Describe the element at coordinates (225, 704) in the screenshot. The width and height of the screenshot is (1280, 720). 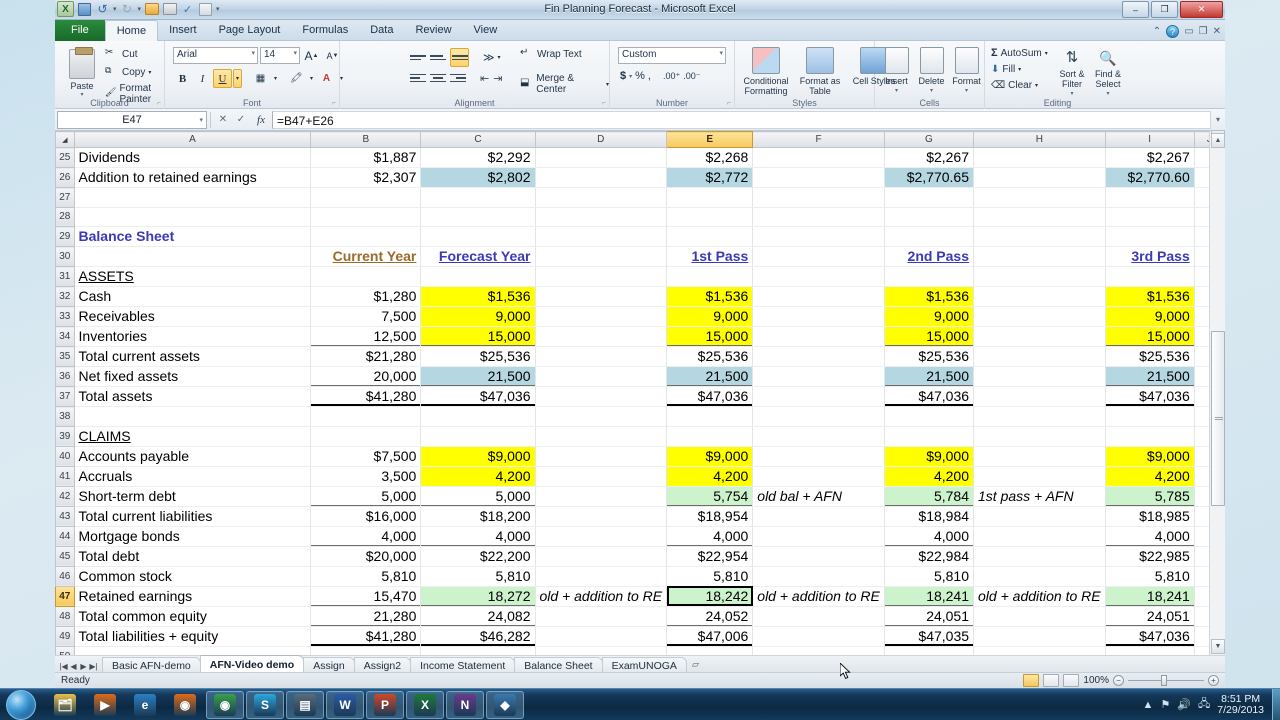
I see `taskbar-chrome-icon: ◉` at that location.